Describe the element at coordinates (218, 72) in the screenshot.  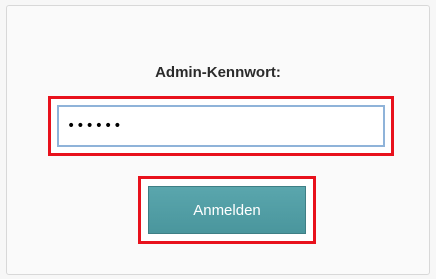
I see `password-label: Admin-Kennwort:` at that location.